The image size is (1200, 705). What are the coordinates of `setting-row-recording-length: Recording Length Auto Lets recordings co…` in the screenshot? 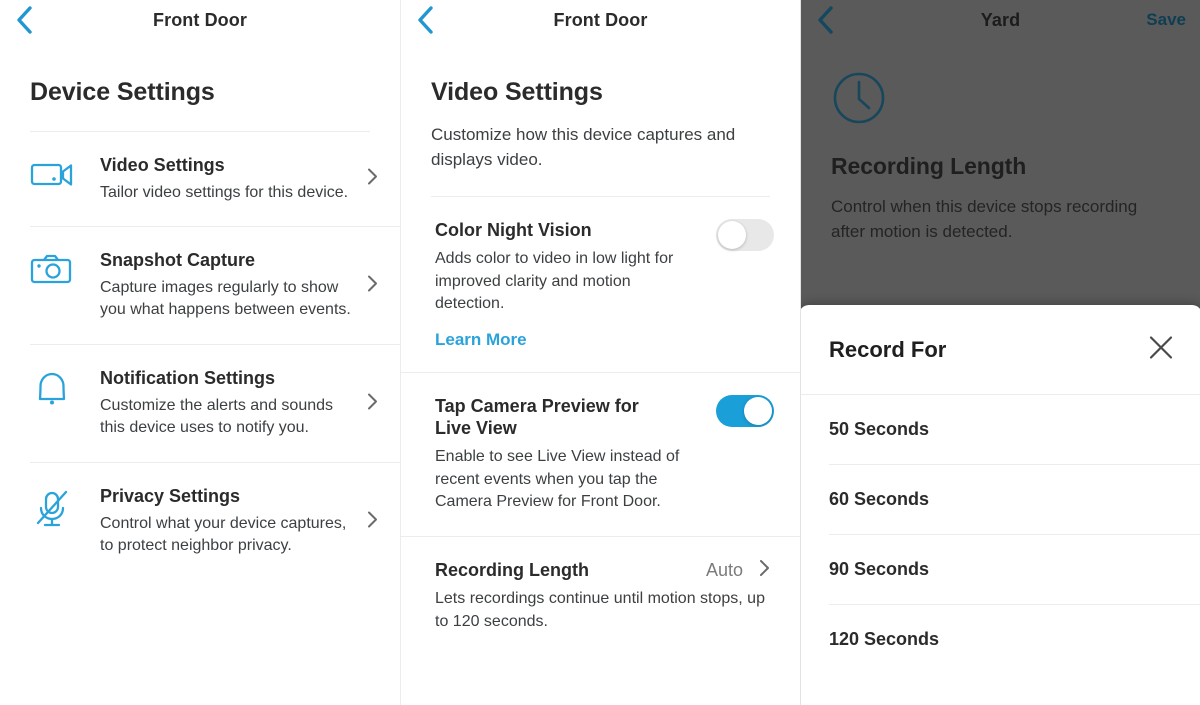 It's located at (600, 595).